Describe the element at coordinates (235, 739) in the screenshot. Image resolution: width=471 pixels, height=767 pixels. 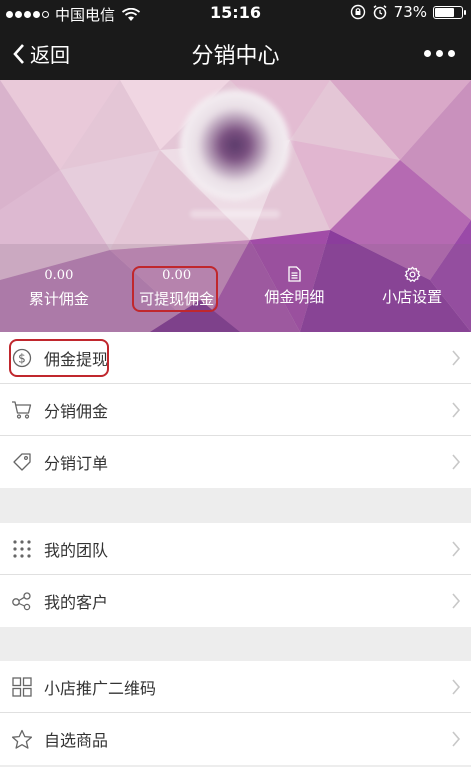
I see `menu-item-selected-products: 自选商品` at that location.